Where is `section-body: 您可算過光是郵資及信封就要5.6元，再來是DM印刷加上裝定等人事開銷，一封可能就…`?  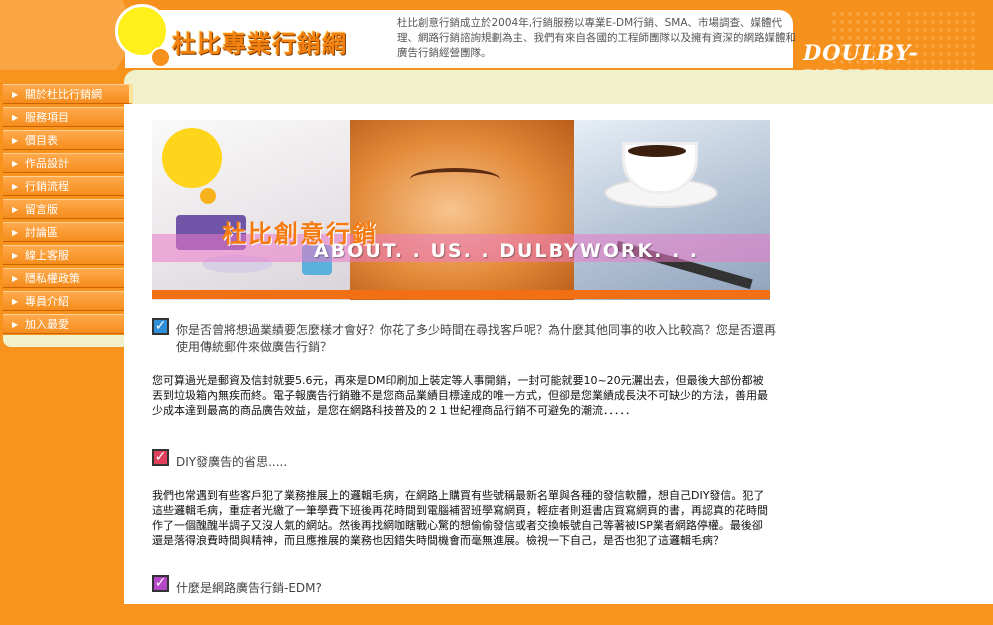 section-body: 您可算過光是郵資及信封就要5.6元，再來是DM印刷加上裝定等人事開銷，一封可能就… is located at coordinates (460, 395).